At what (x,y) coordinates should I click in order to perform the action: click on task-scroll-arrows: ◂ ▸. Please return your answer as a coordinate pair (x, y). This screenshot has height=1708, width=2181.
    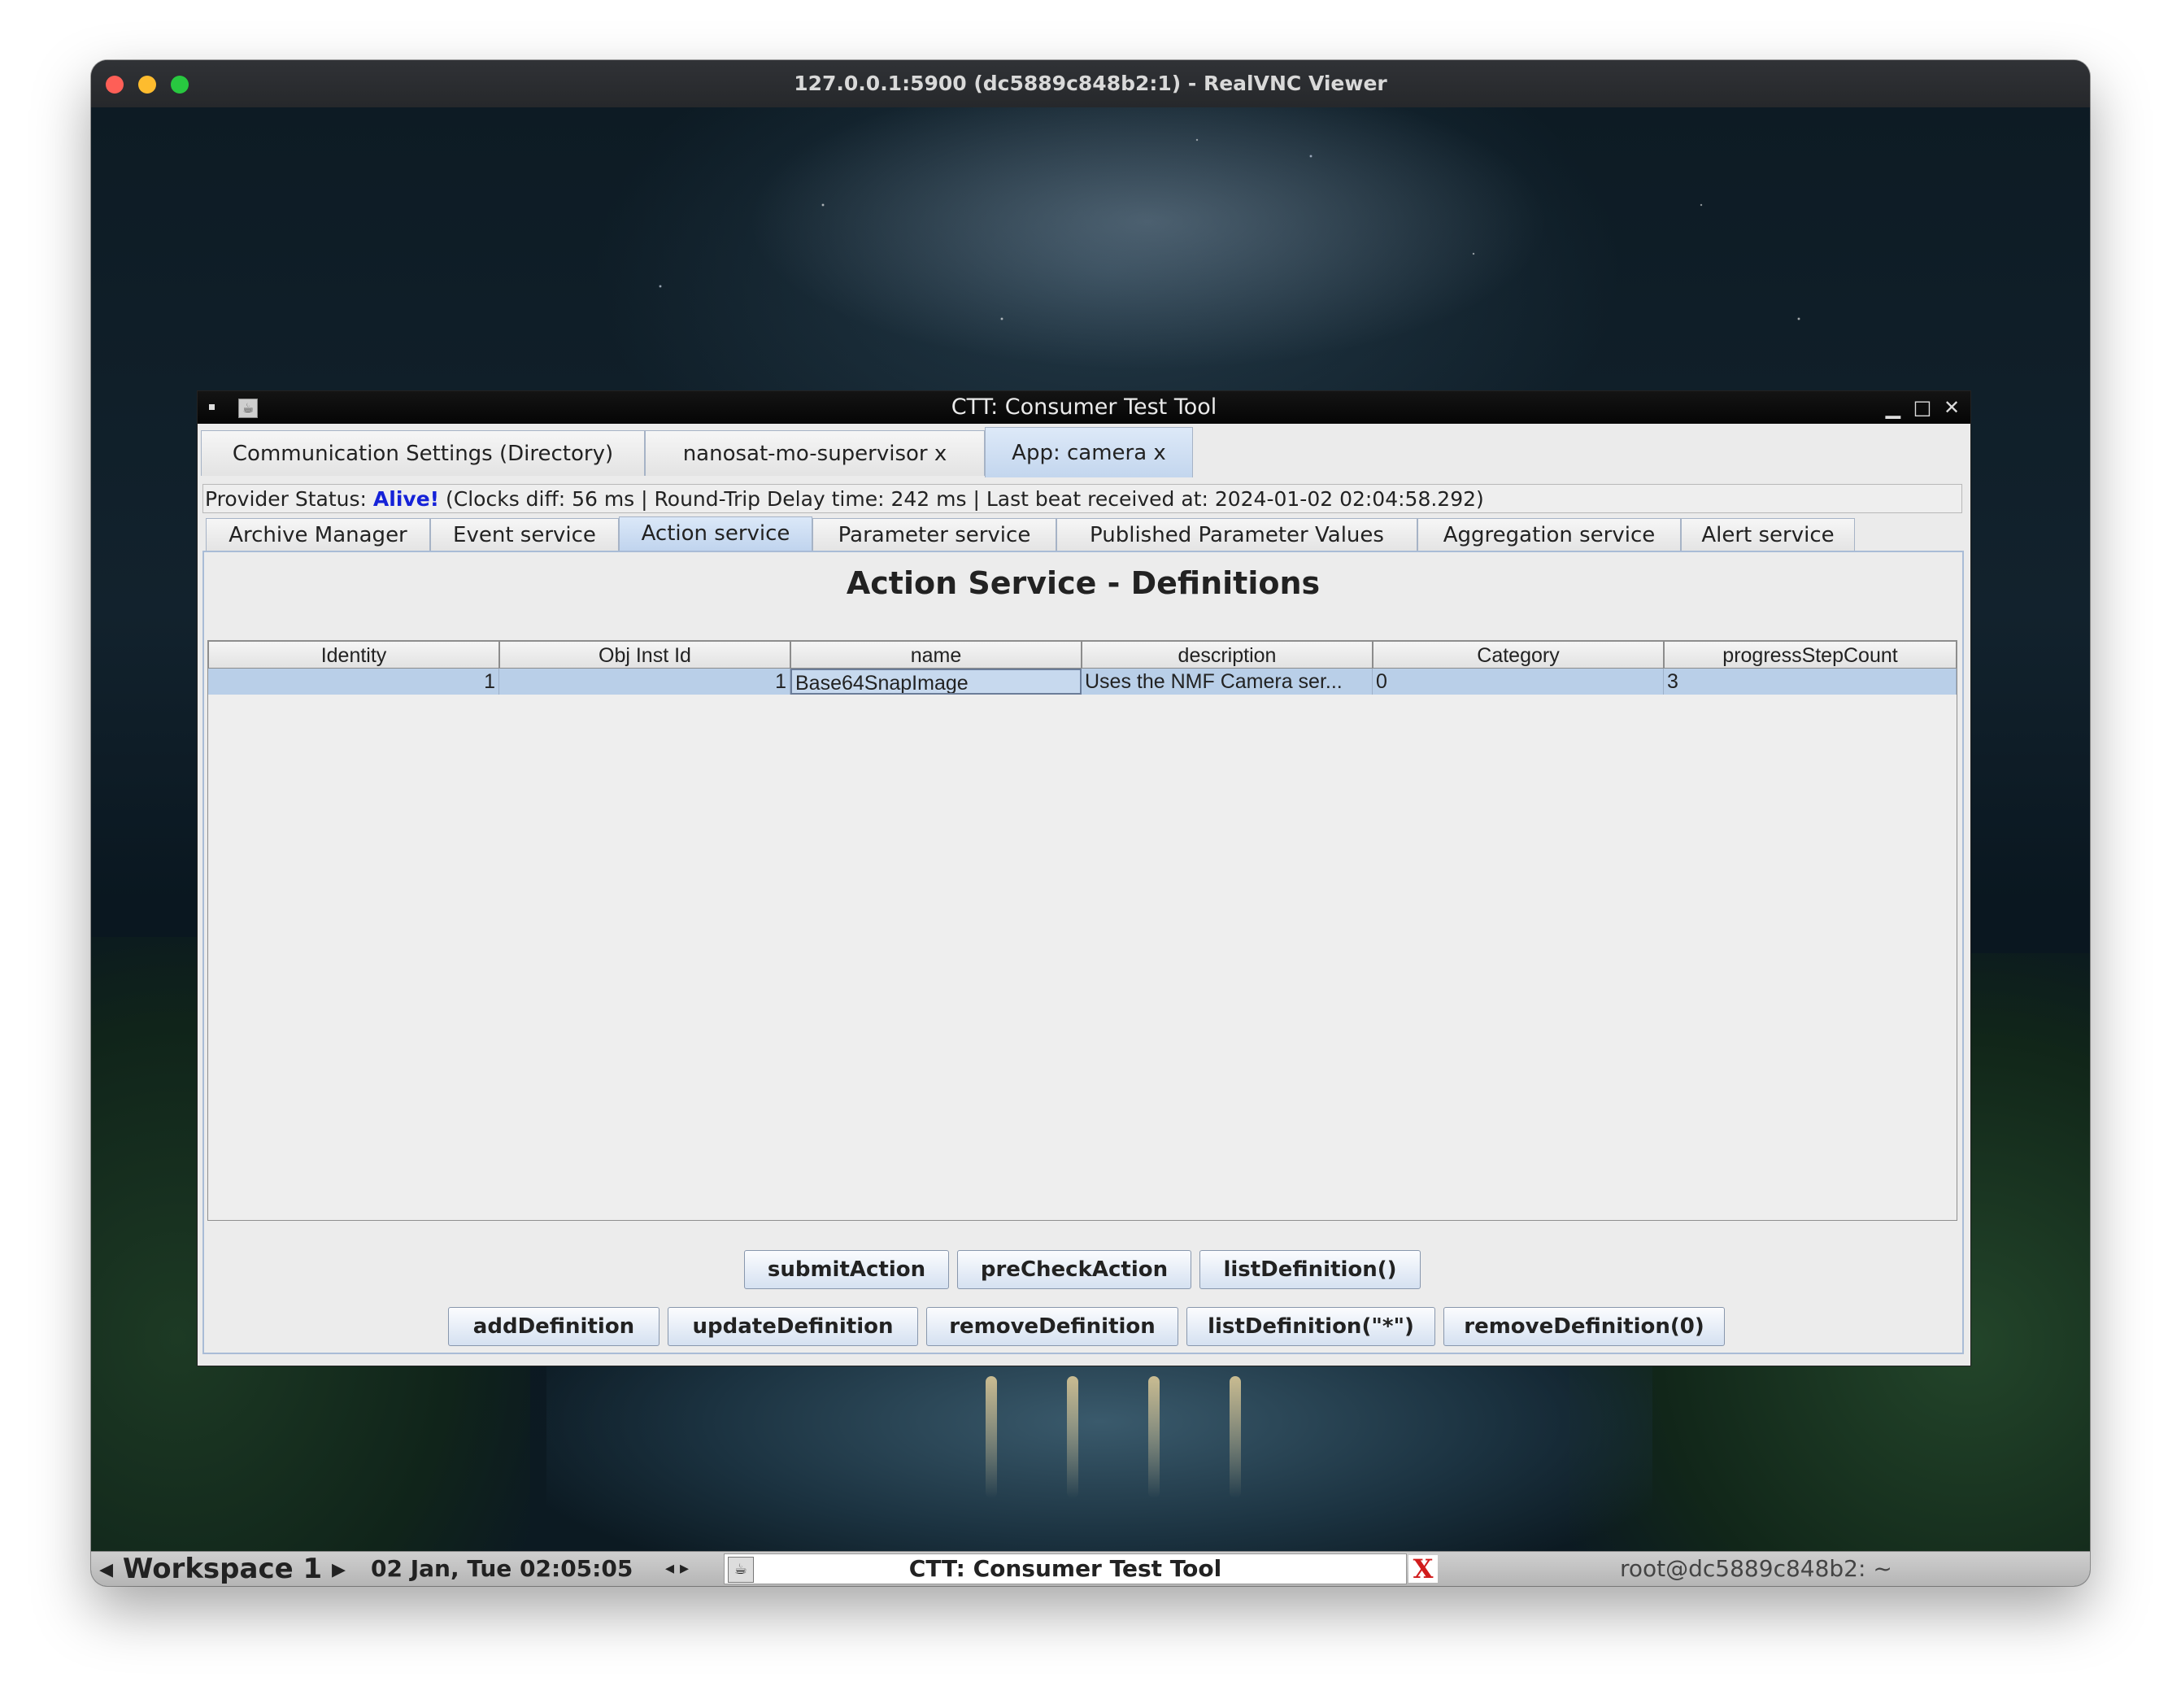
    Looking at the image, I should click on (677, 1569).